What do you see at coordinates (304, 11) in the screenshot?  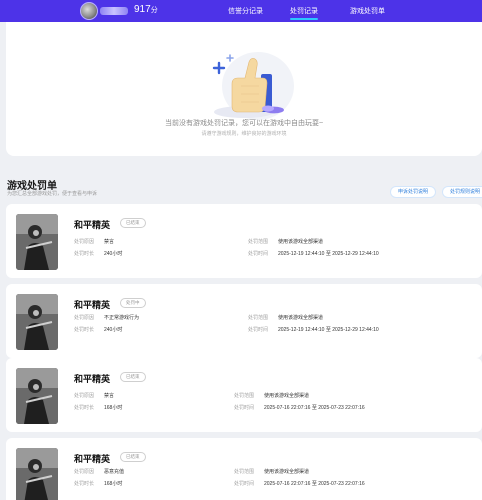 I see `tab-penalty-record: 处罚记录` at bounding box center [304, 11].